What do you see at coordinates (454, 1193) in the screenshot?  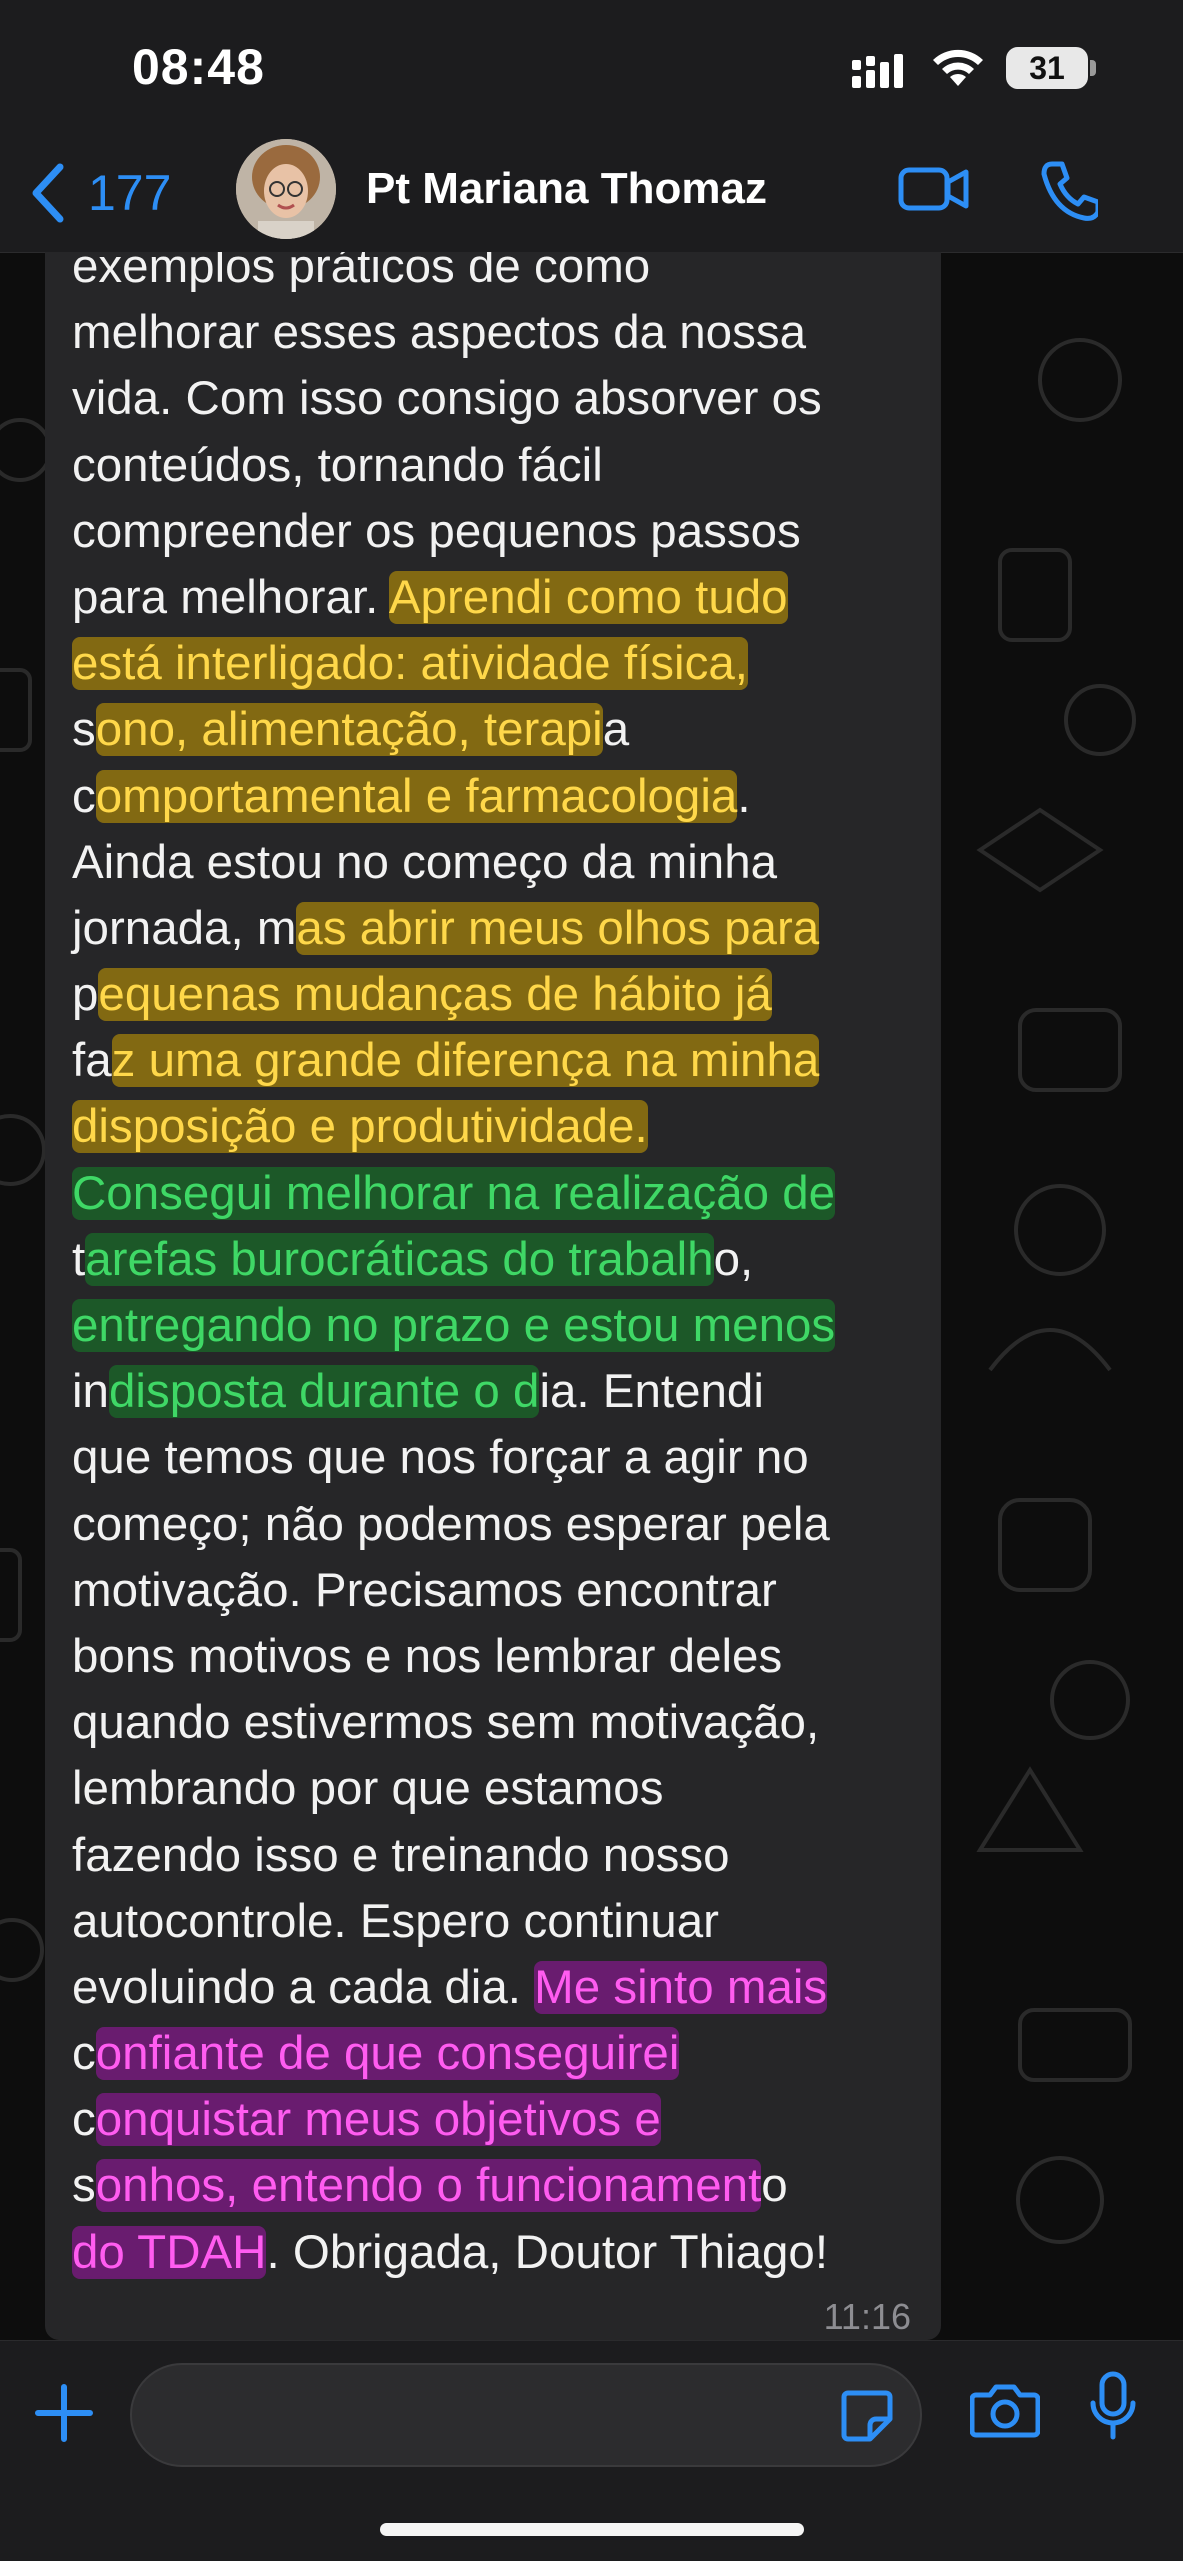 I see `highlighted-text: Consegui melhorar na realização de` at bounding box center [454, 1193].